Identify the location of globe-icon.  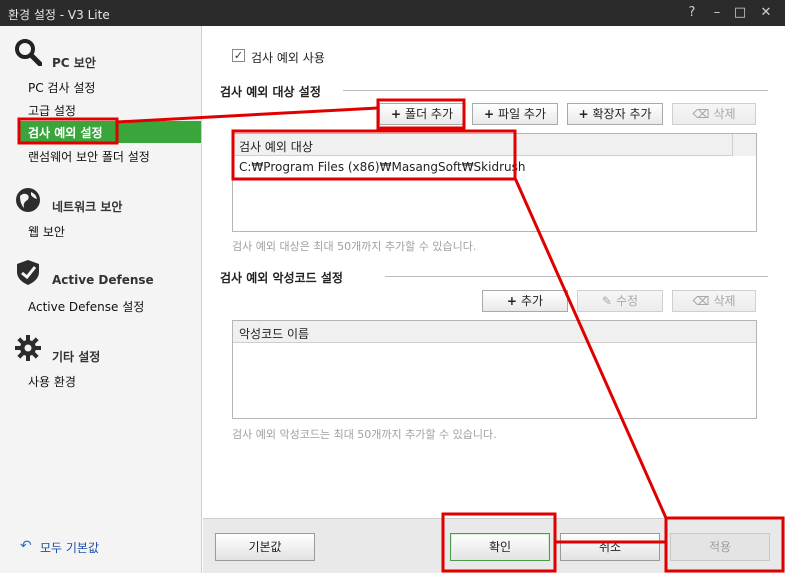
(28, 200).